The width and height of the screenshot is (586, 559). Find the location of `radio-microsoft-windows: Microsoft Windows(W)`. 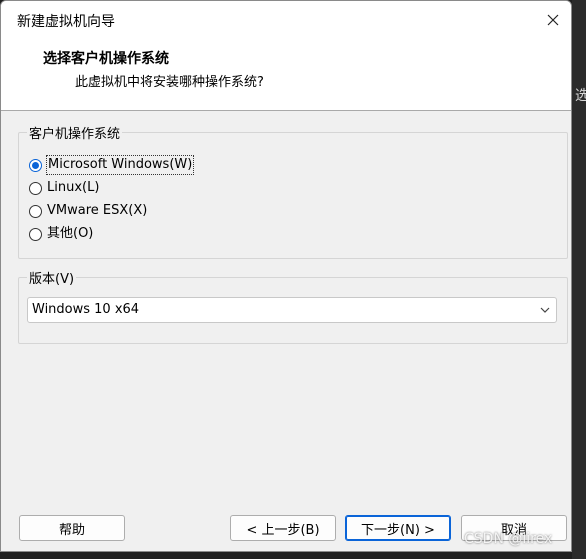

radio-microsoft-windows: Microsoft Windows(W) is located at coordinates (112, 165).